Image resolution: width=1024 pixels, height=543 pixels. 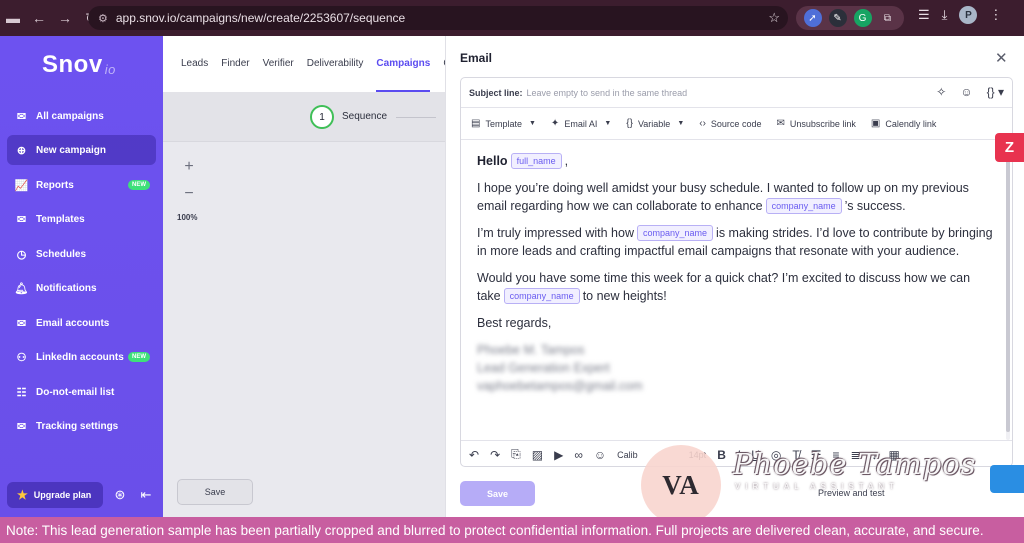 What do you see at coordinates (627, 455) in the screenshot?
I see `font-family-select: Calib` at bounding box center [627, 455].